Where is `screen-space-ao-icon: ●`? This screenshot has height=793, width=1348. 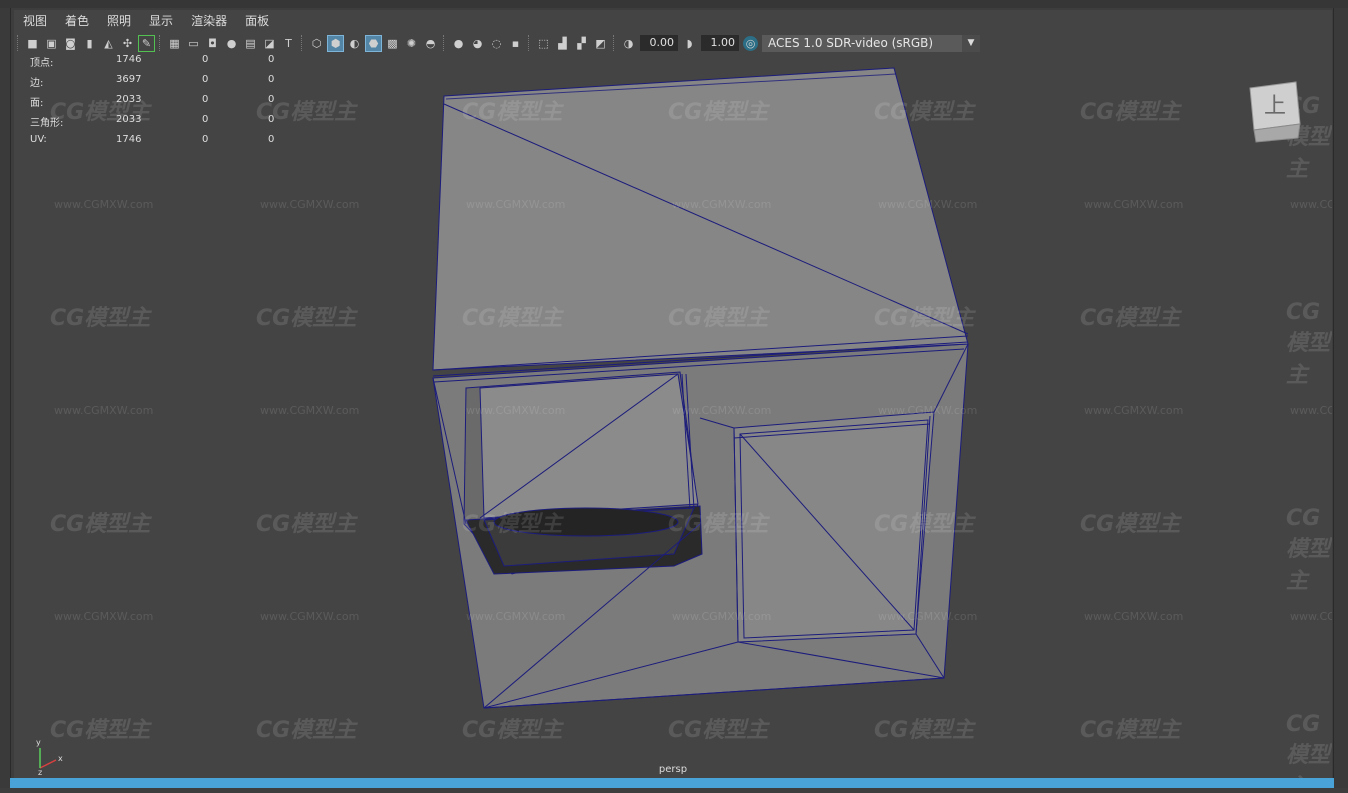
screen-space-ao-icon: ● is located at coordinates (458, 43).